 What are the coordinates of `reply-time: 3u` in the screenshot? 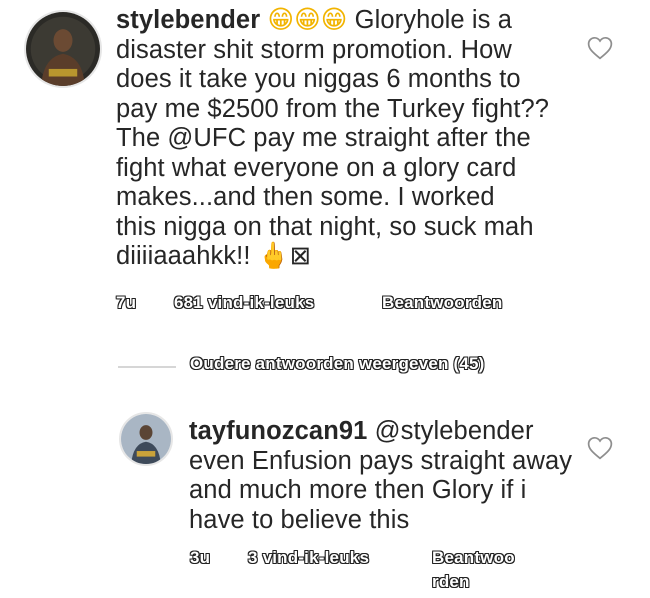 It's located at (200, 557).